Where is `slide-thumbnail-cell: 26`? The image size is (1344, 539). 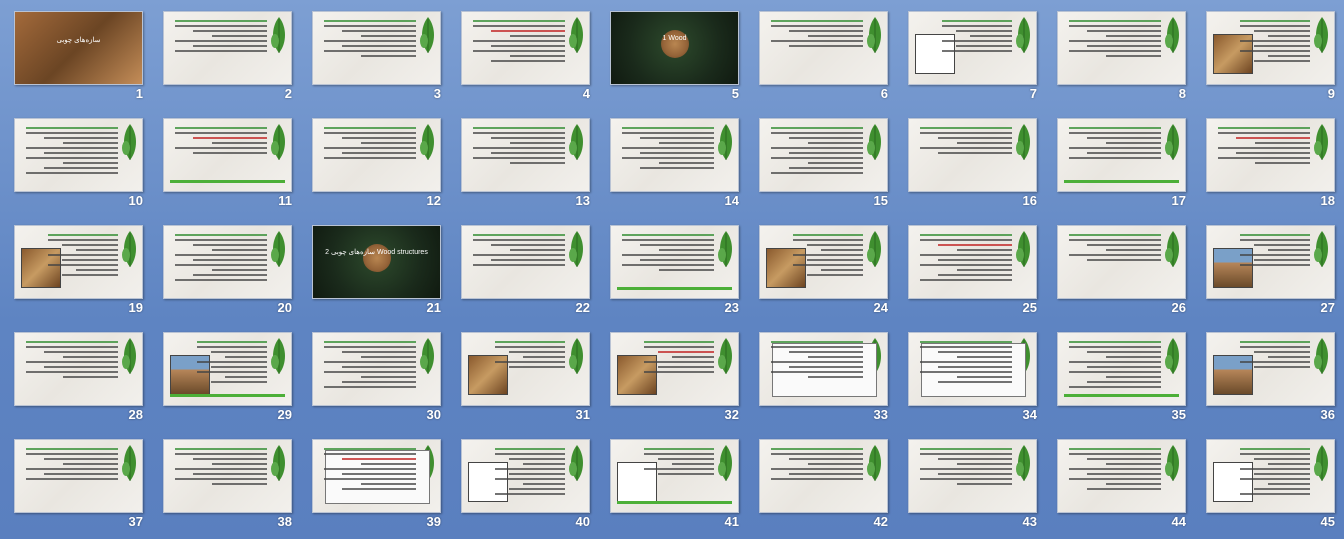 slide-thumbnail-cell: 26 is located at coordinates (1117, 267).